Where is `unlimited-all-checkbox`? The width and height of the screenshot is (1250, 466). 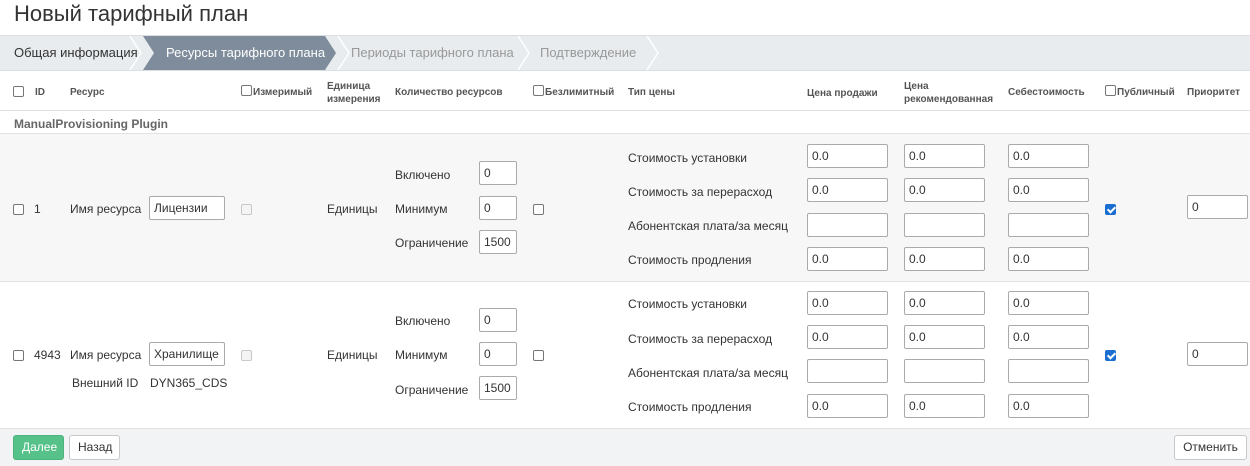
unlimited-all-checkbox is located at coordinates (538, 90).